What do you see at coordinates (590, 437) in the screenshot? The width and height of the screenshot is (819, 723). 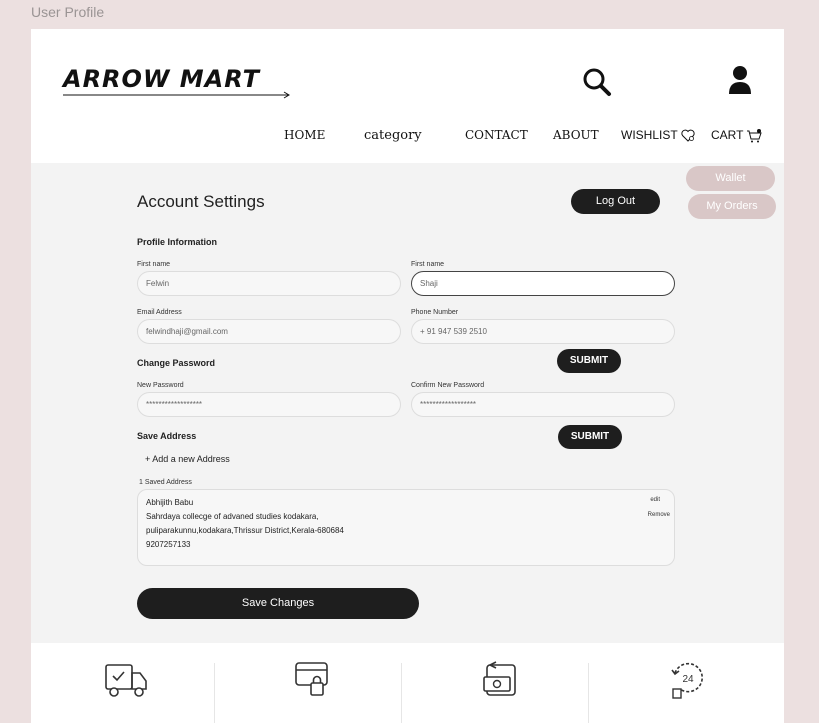 I see `password-submit-button: SUBMIT` at bounding box center [590, 437].